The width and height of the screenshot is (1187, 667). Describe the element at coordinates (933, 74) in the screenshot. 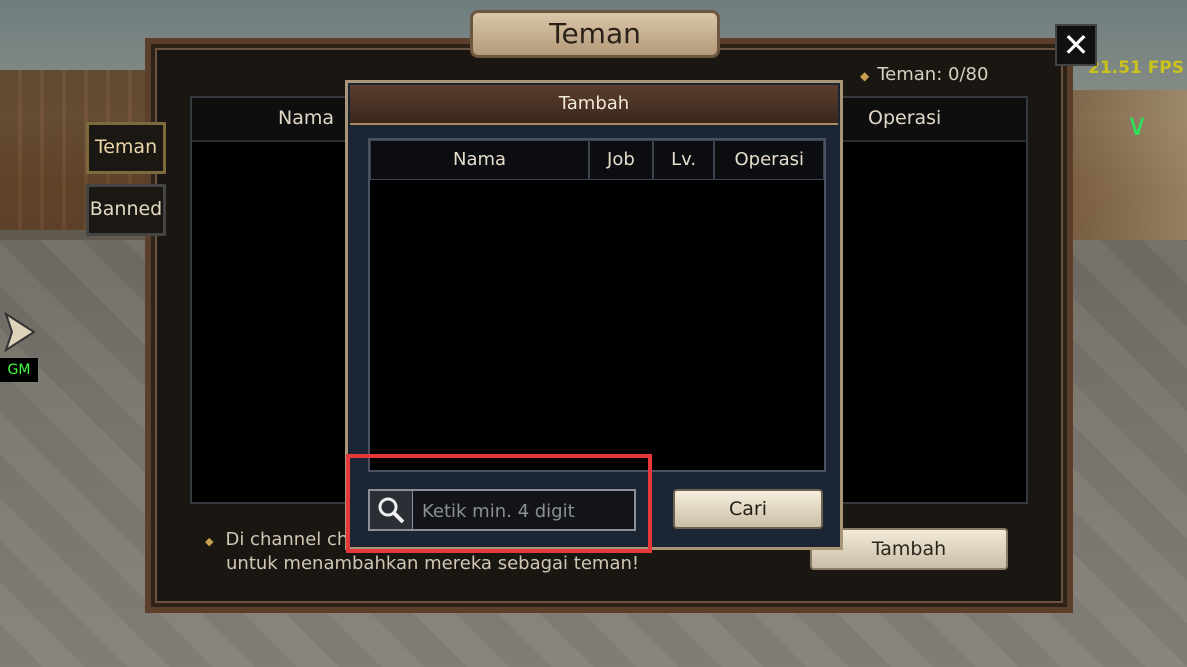

I see `friend-count-text: Teman: 0/80` at that location.